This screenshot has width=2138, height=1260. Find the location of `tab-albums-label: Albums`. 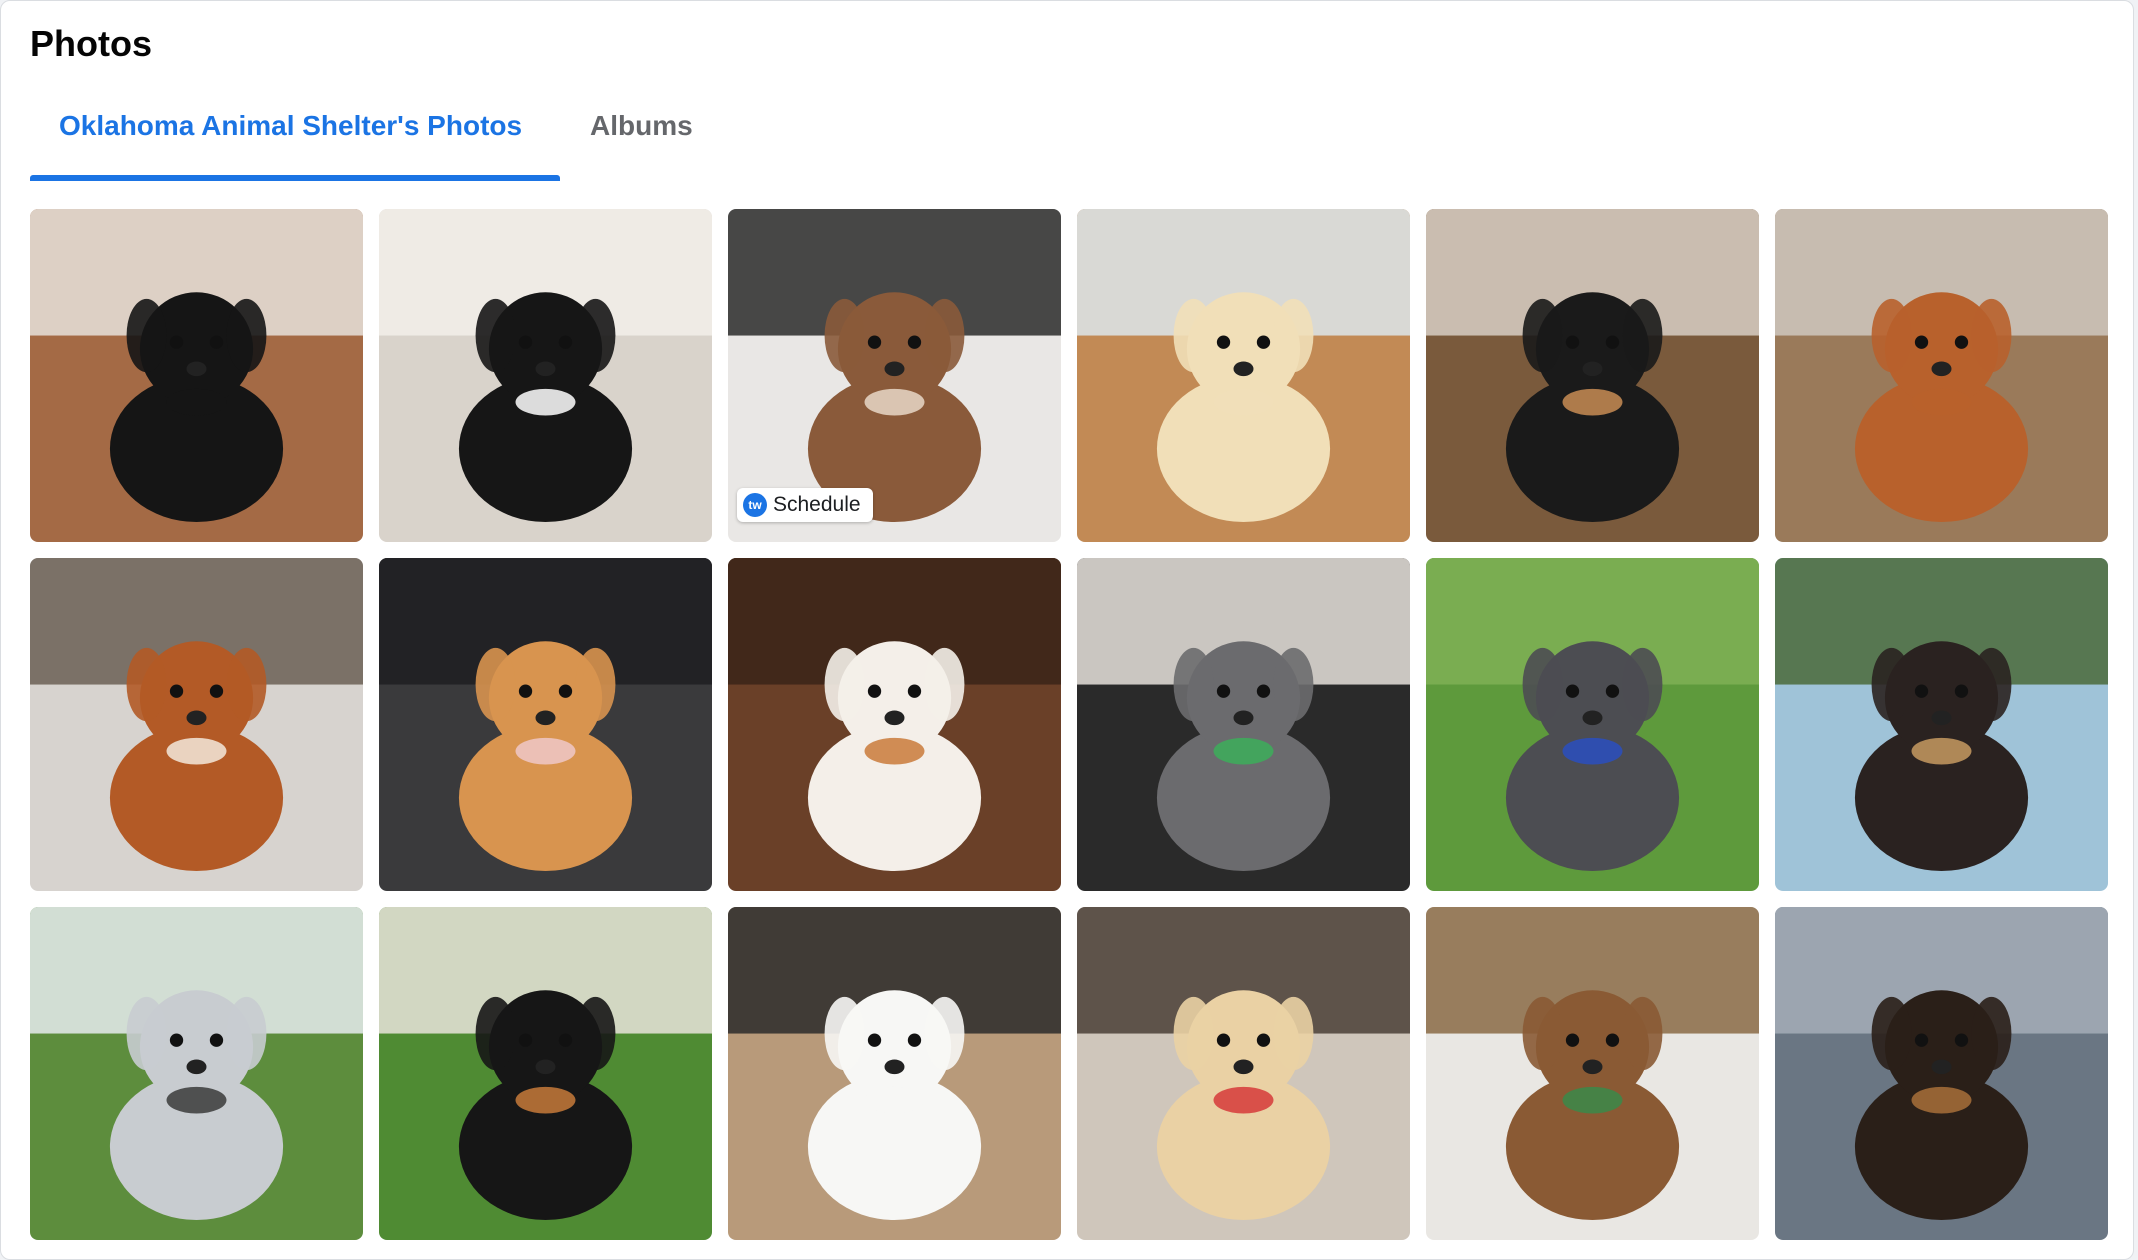

tab-albums-label: Albums is located at coordinates (641, 125).